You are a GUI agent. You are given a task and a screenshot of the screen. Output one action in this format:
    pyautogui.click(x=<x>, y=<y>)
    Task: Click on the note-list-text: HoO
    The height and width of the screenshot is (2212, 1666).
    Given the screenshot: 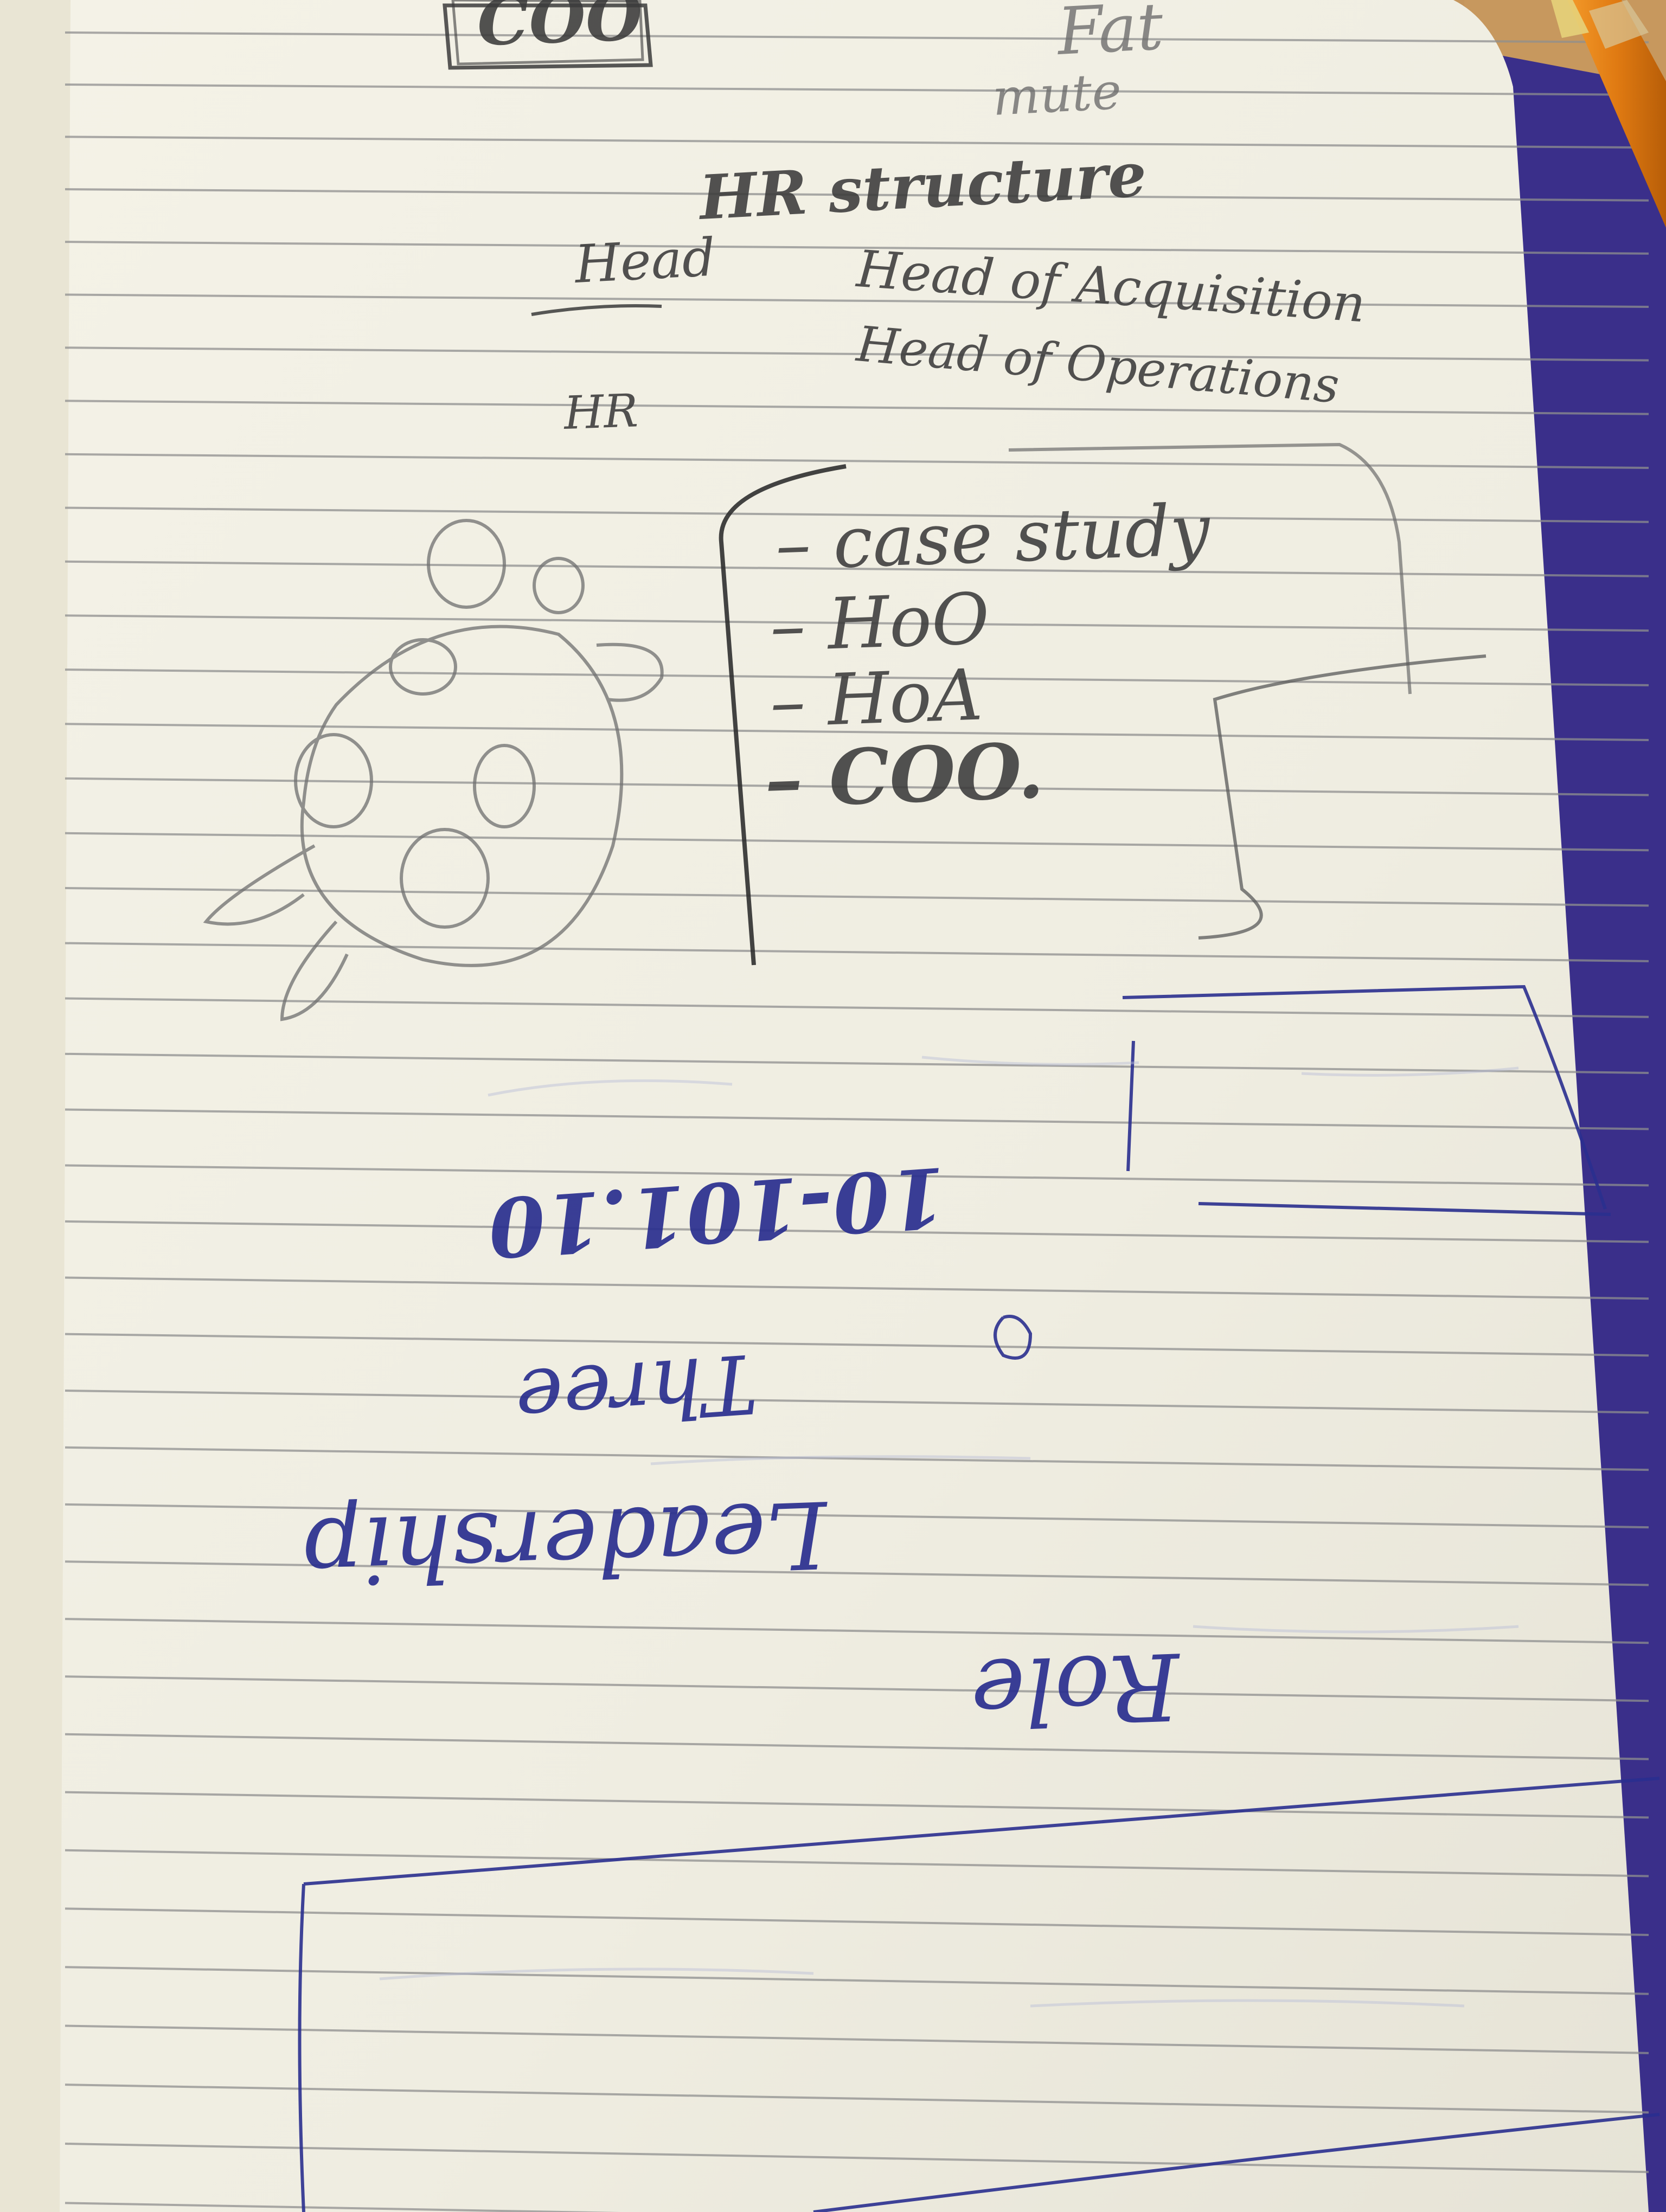 What is the action you would take?
    pyautogui.click(x=909, y=621)
    